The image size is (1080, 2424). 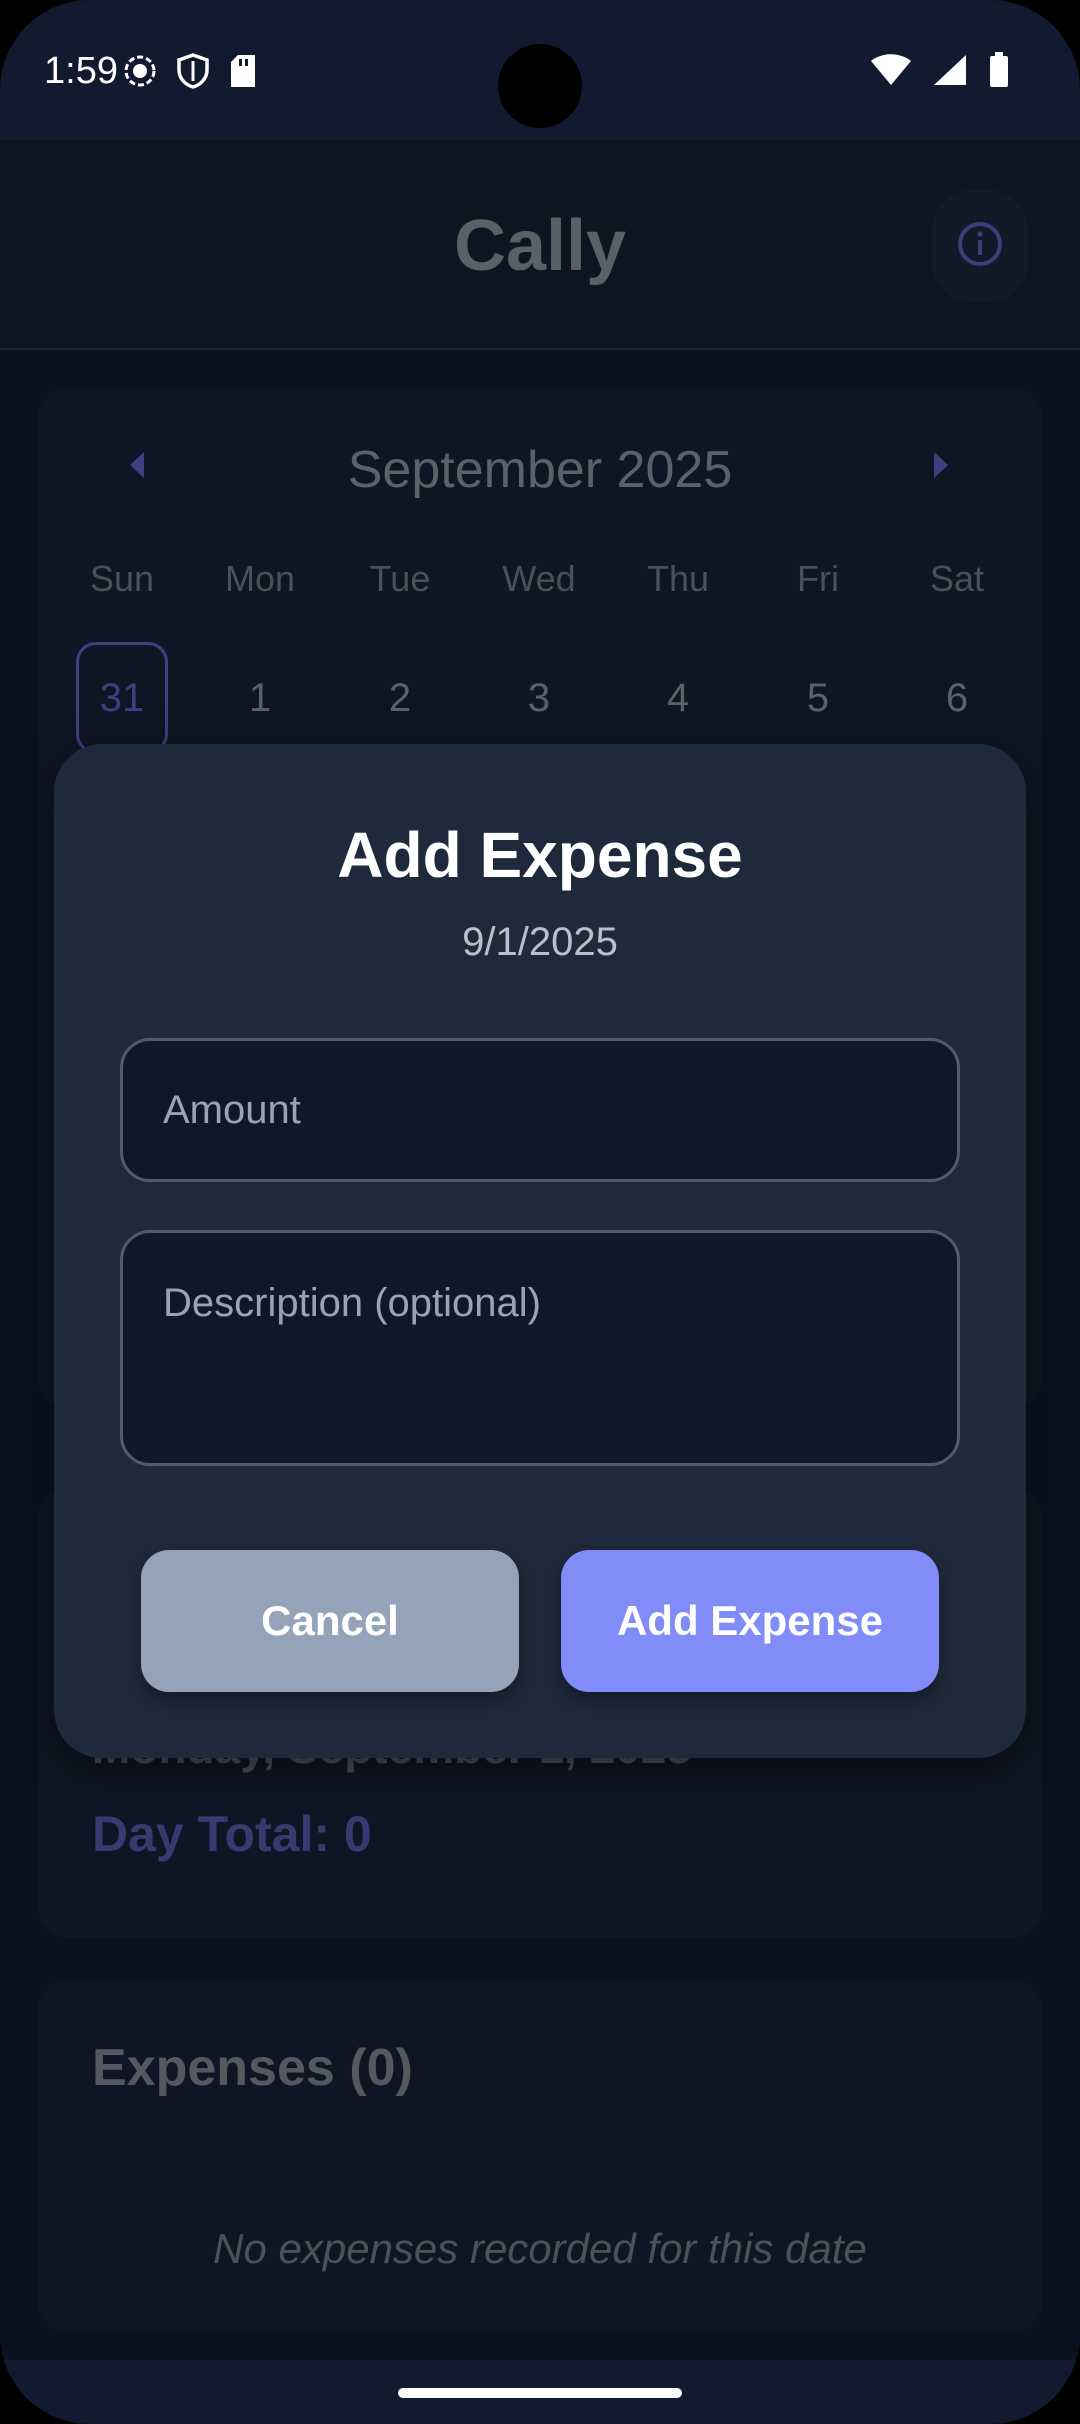 What do you see at coordinates (539, 578) in the screenshot?
I see `weekday-wed: Wed` at bounding box center [539, 578].